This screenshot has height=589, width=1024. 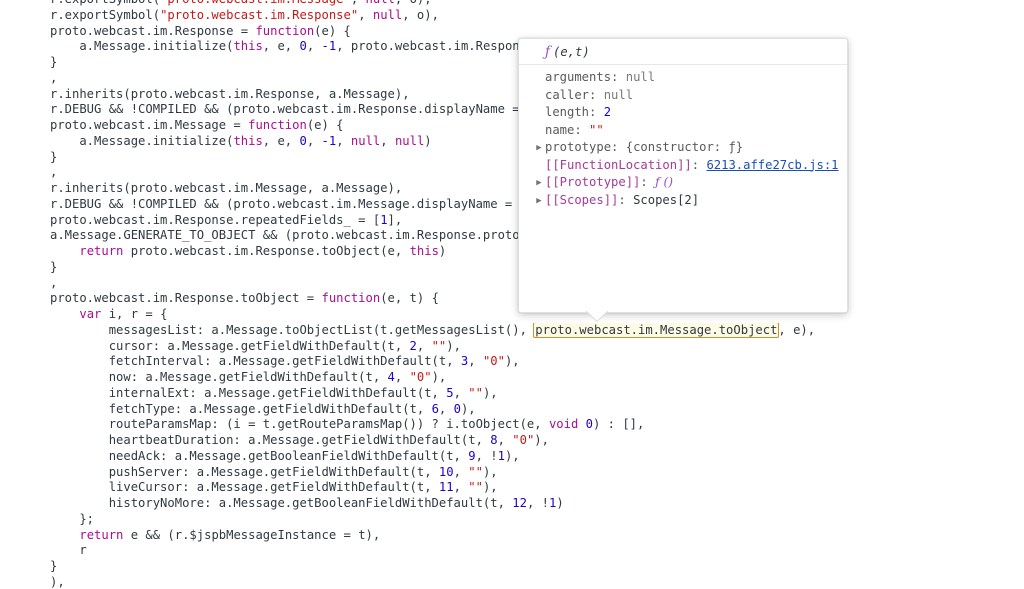 What do you see at coordinates (512, 315) in the screenshot?
I see `code-line: var i, r = {` at bounding box center [512, 315].